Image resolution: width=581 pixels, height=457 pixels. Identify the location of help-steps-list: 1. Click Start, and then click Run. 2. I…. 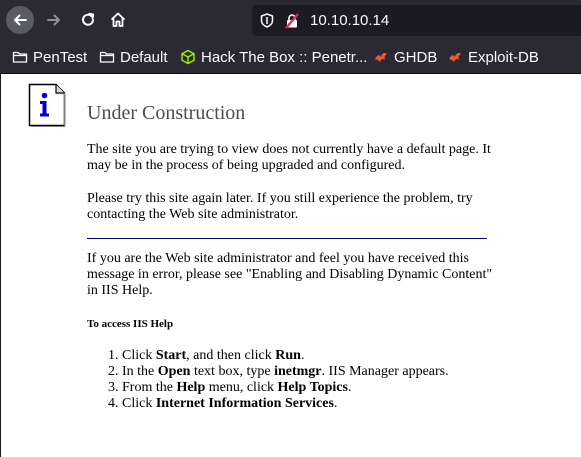
(278, 380).